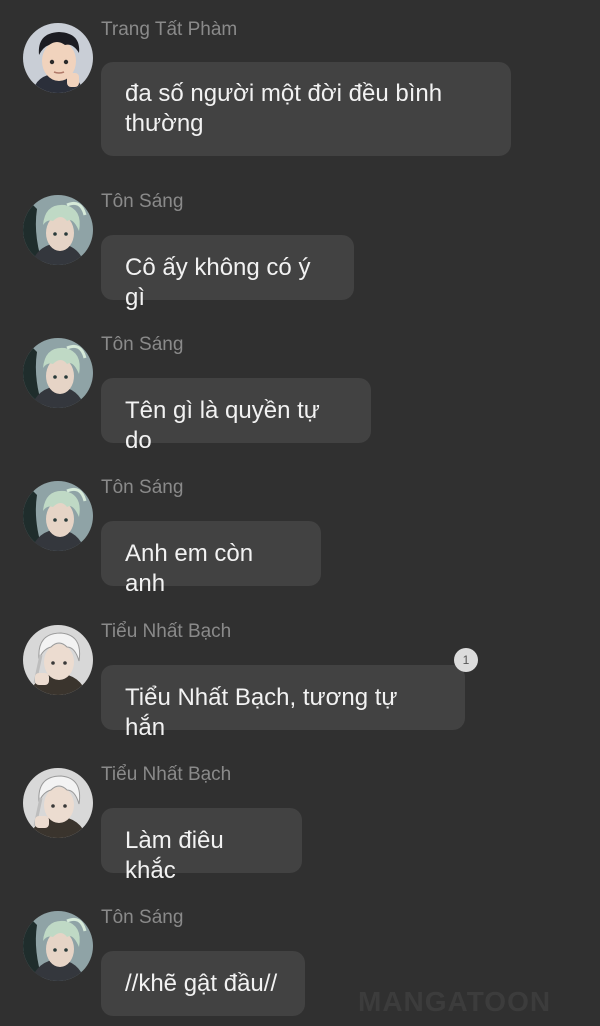  What do you see at coordinates (306, 109) in the screenshot?
I see `message-bubble: đa số người một đời đều bình thường` at bounding box center [306, 109].